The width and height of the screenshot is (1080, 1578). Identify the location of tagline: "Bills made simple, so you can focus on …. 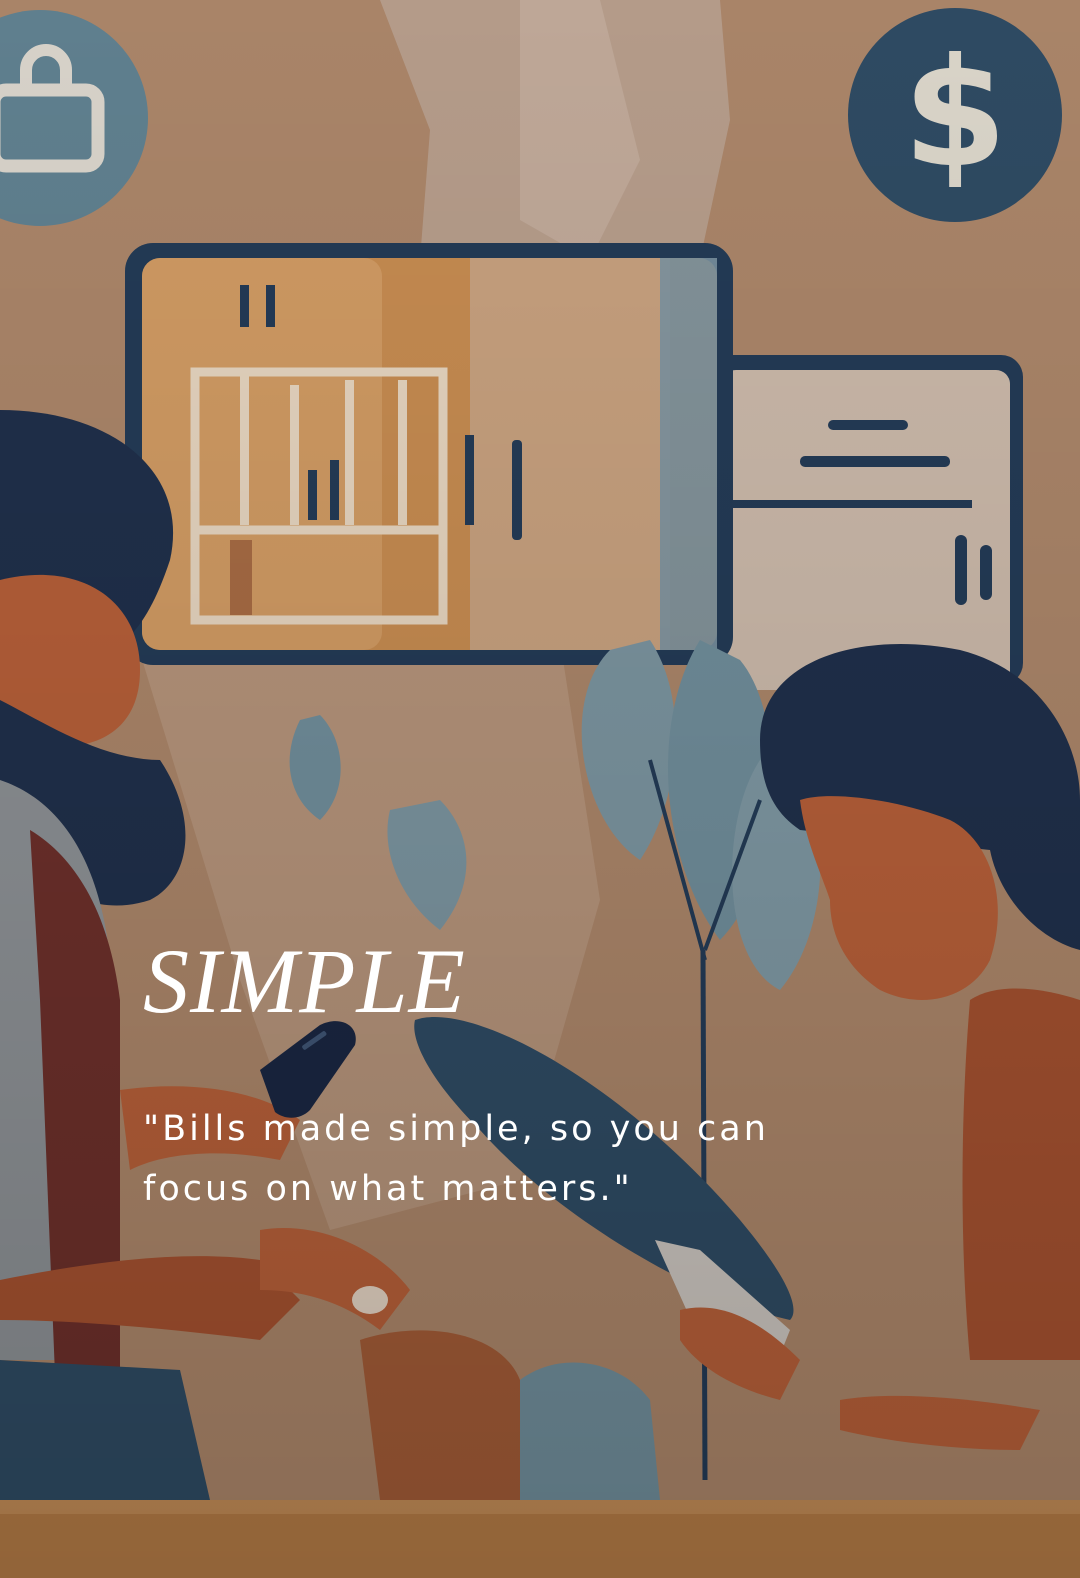
(456, 1159).